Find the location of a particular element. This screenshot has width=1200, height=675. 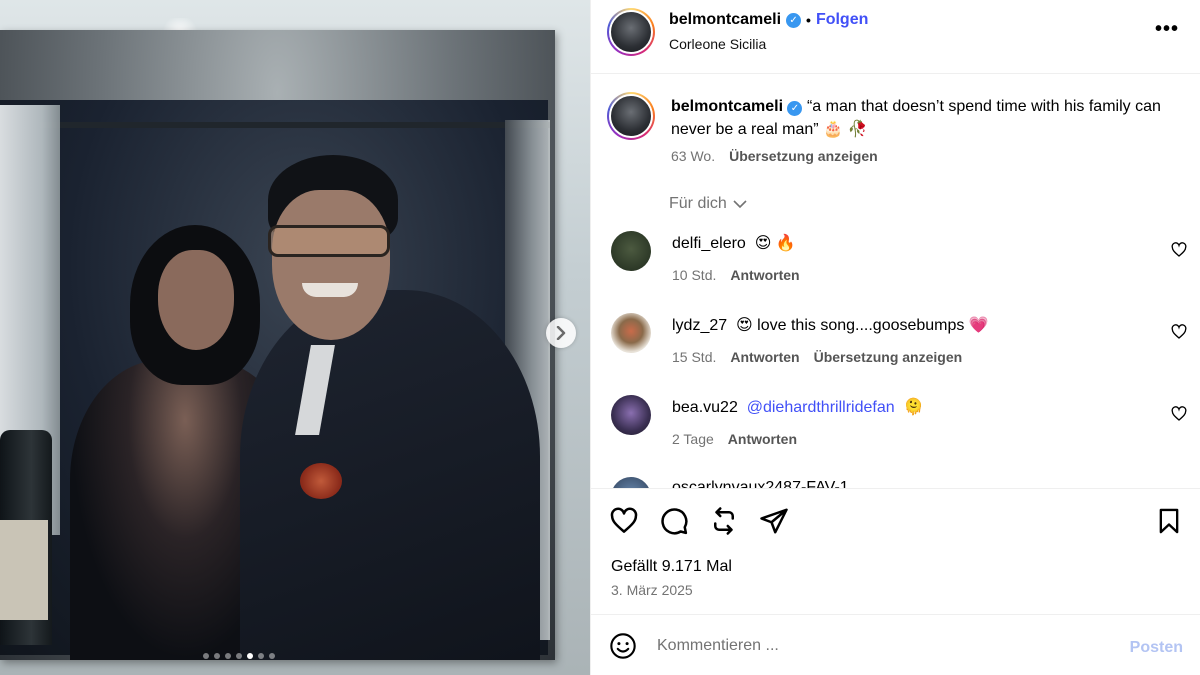

comment-item: delfi_elero 😍 🔥 10 Std. Antworten is located at coordinates (901, 260).